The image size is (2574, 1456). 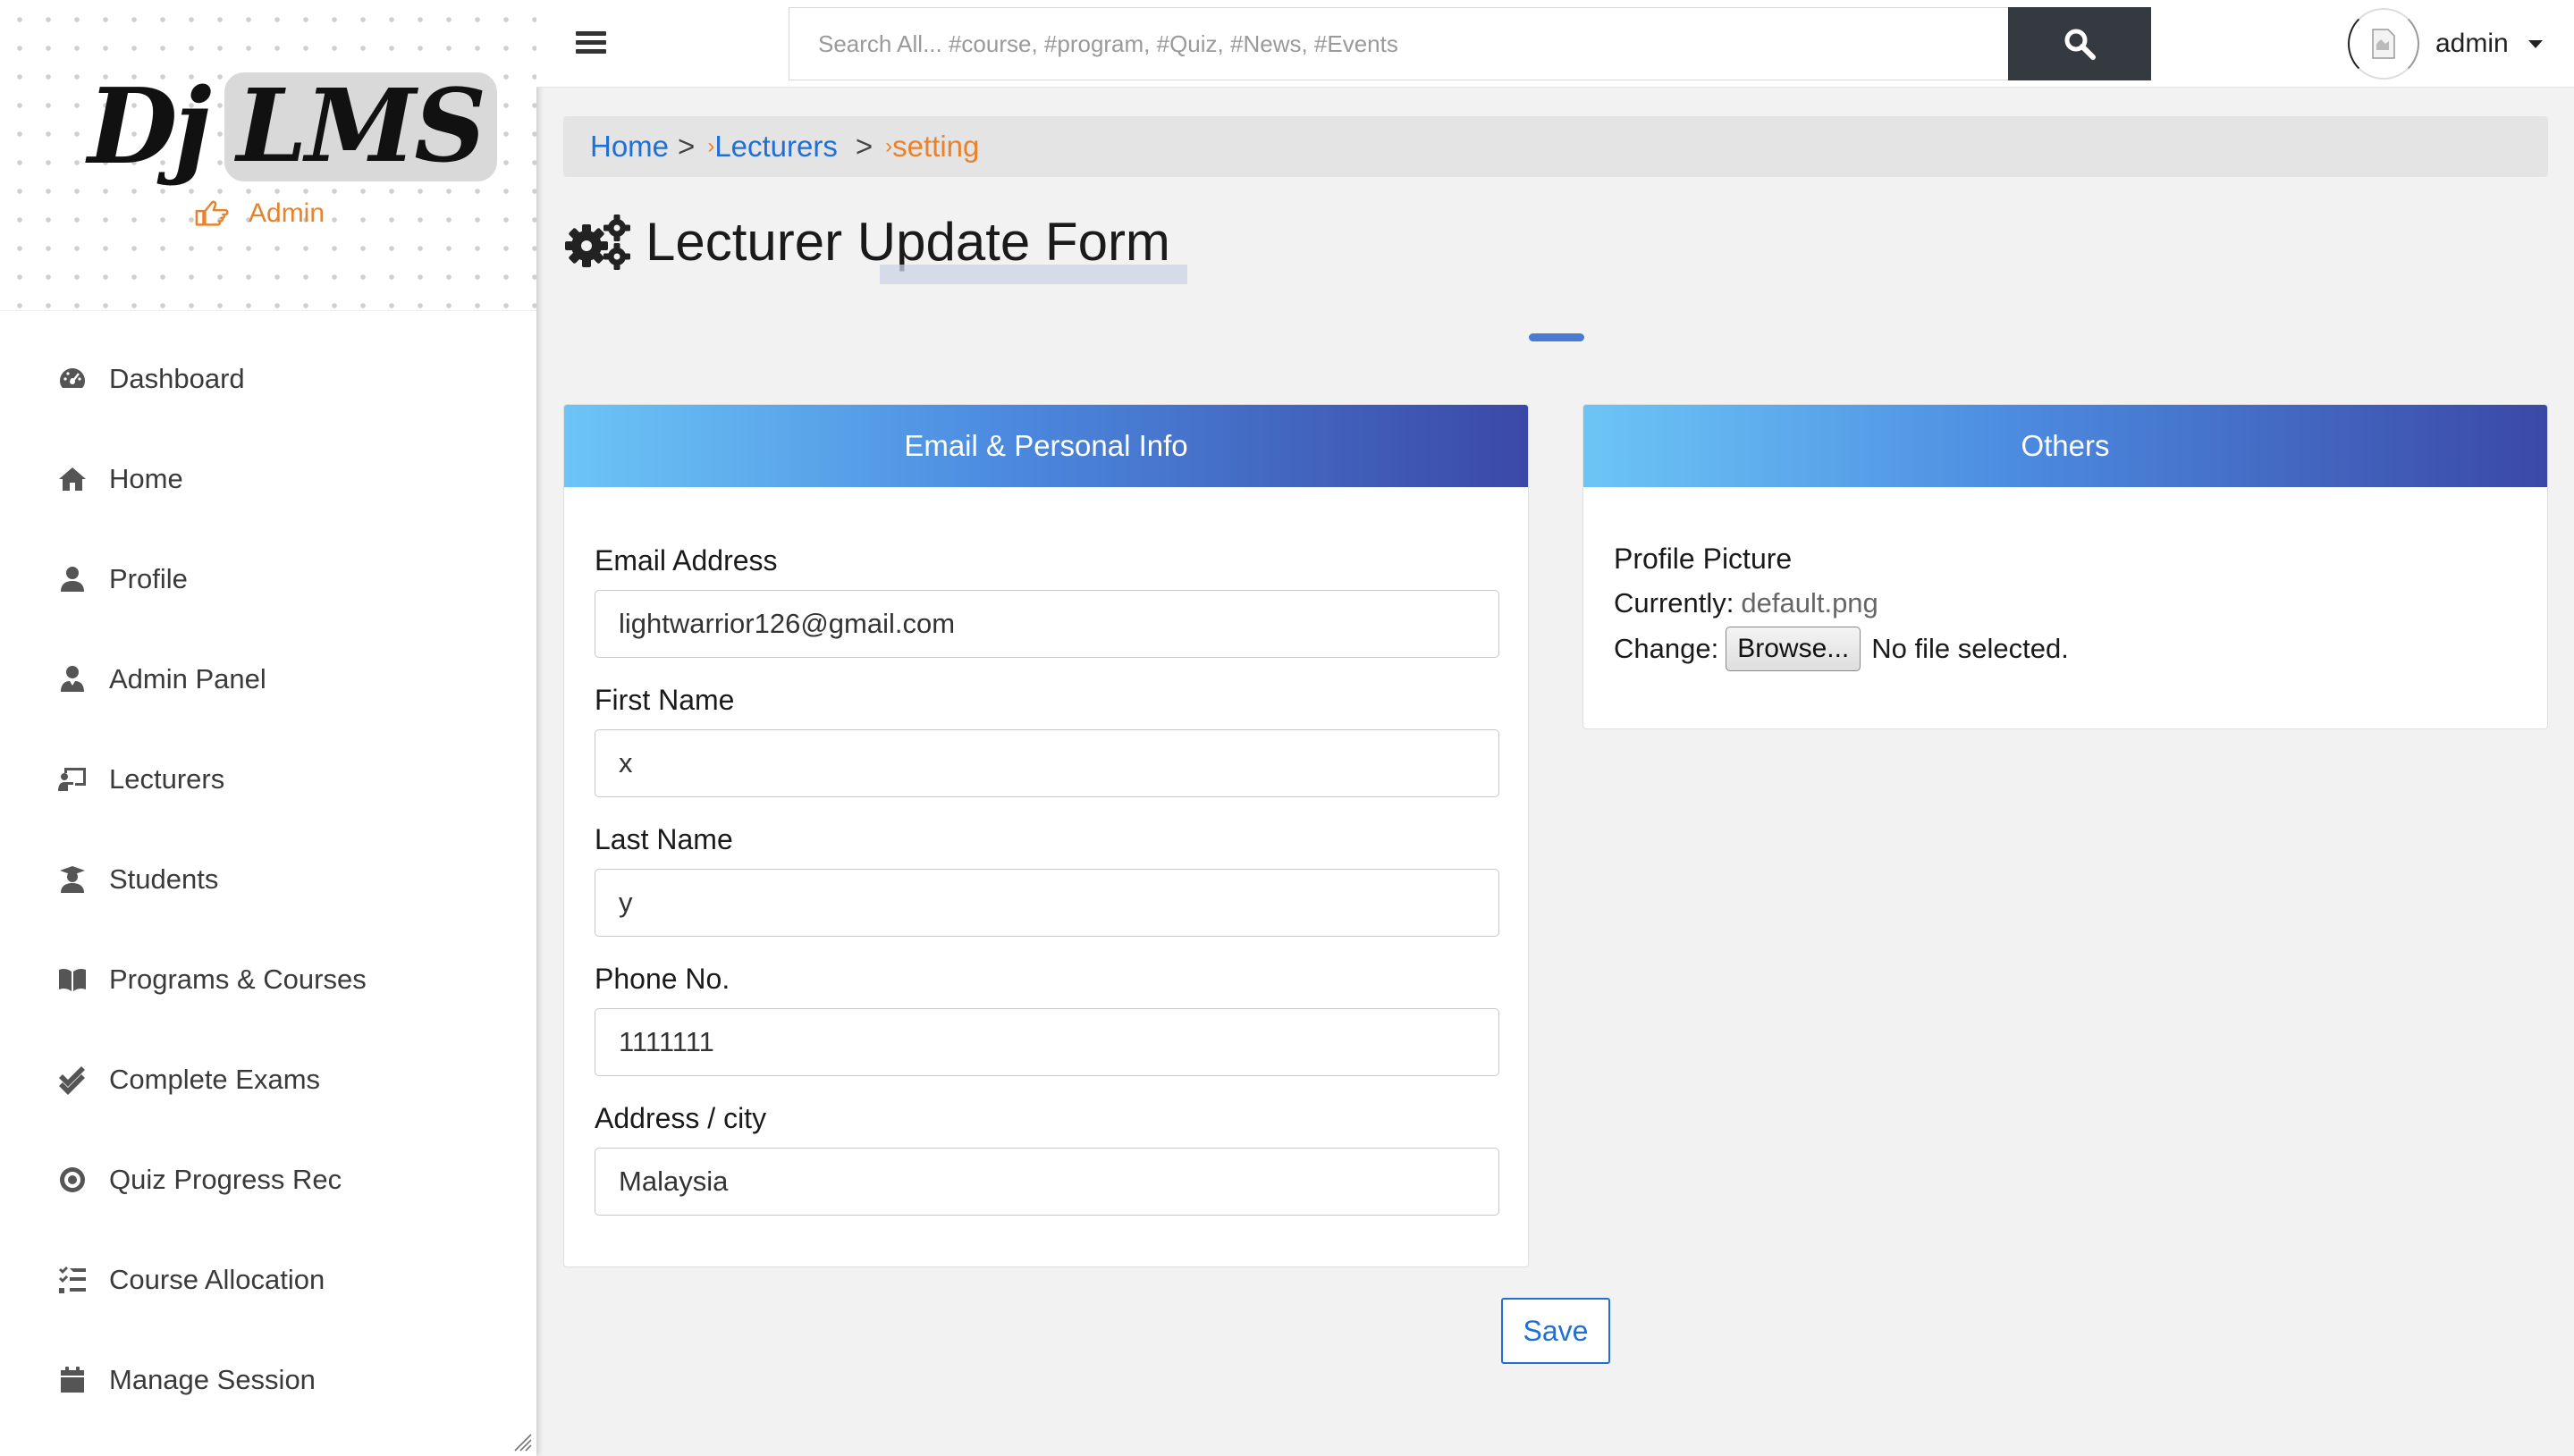 I want to click on logo-text-dj: Dj, so click(x=150, y=127).